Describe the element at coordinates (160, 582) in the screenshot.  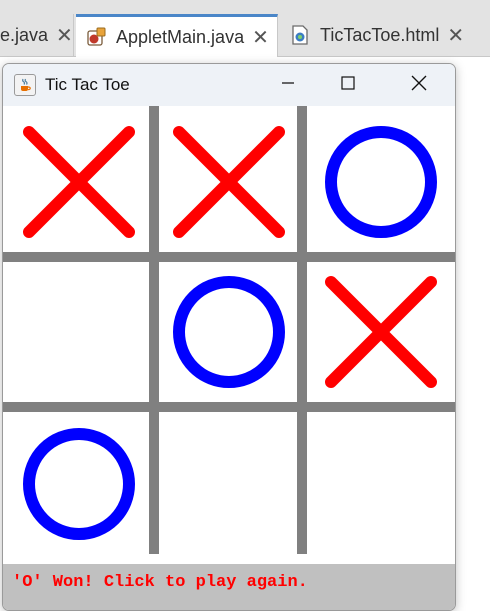
I see `status-message: 'O' Won! Click to play again.` at that location.